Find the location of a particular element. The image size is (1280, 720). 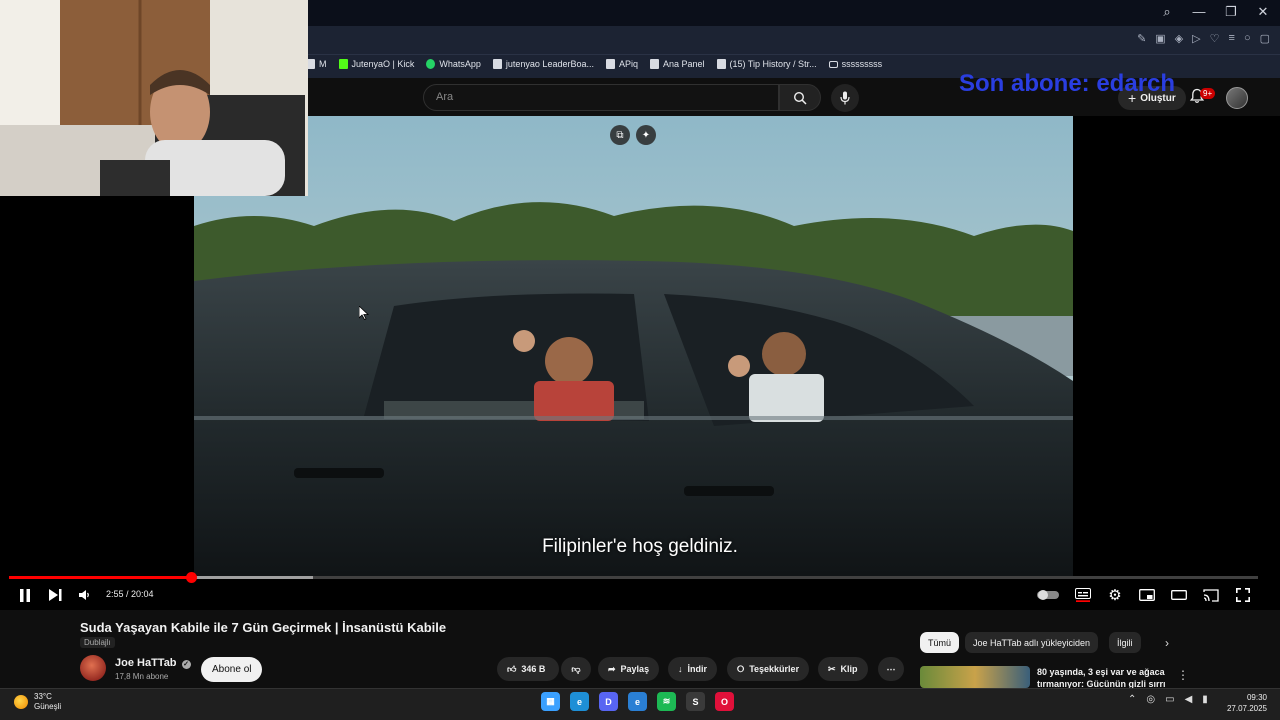

chip-from-uploader: Joe HaTTab adlı yükleyiciden is located at coordinates (1032, 642).